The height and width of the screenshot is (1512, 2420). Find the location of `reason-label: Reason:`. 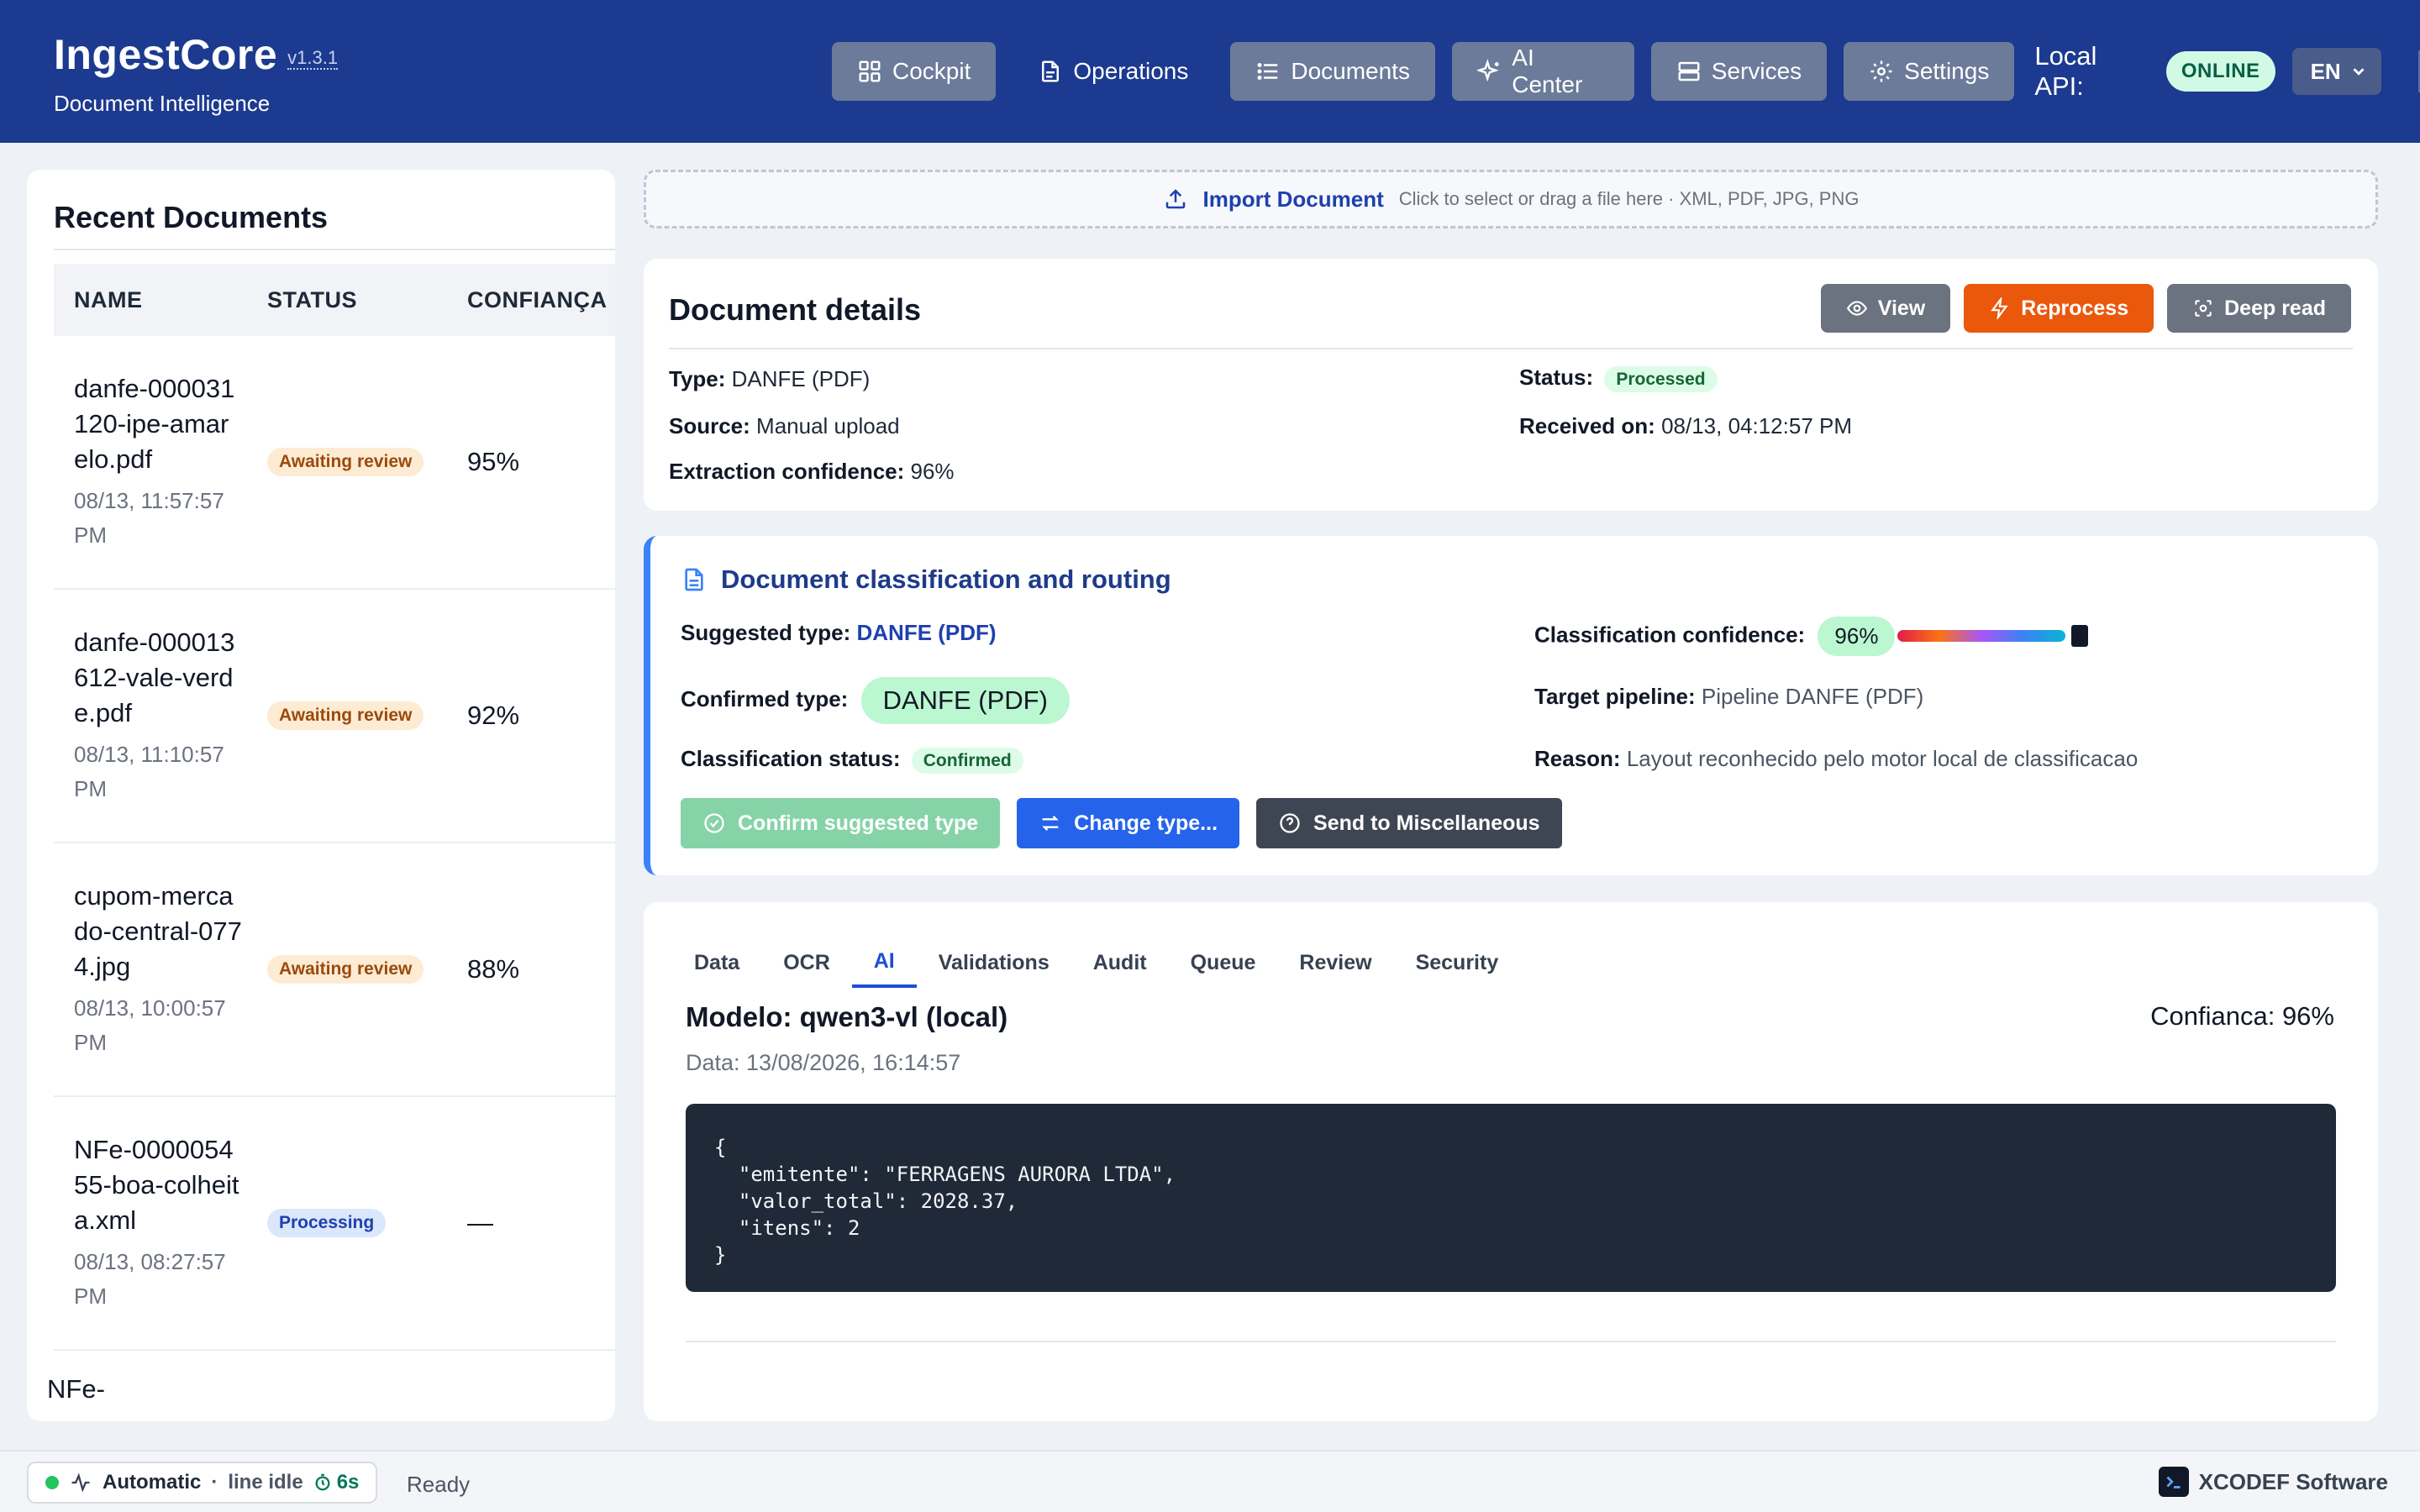

reason-label: Reason: is located at coordinates (1577, 758).